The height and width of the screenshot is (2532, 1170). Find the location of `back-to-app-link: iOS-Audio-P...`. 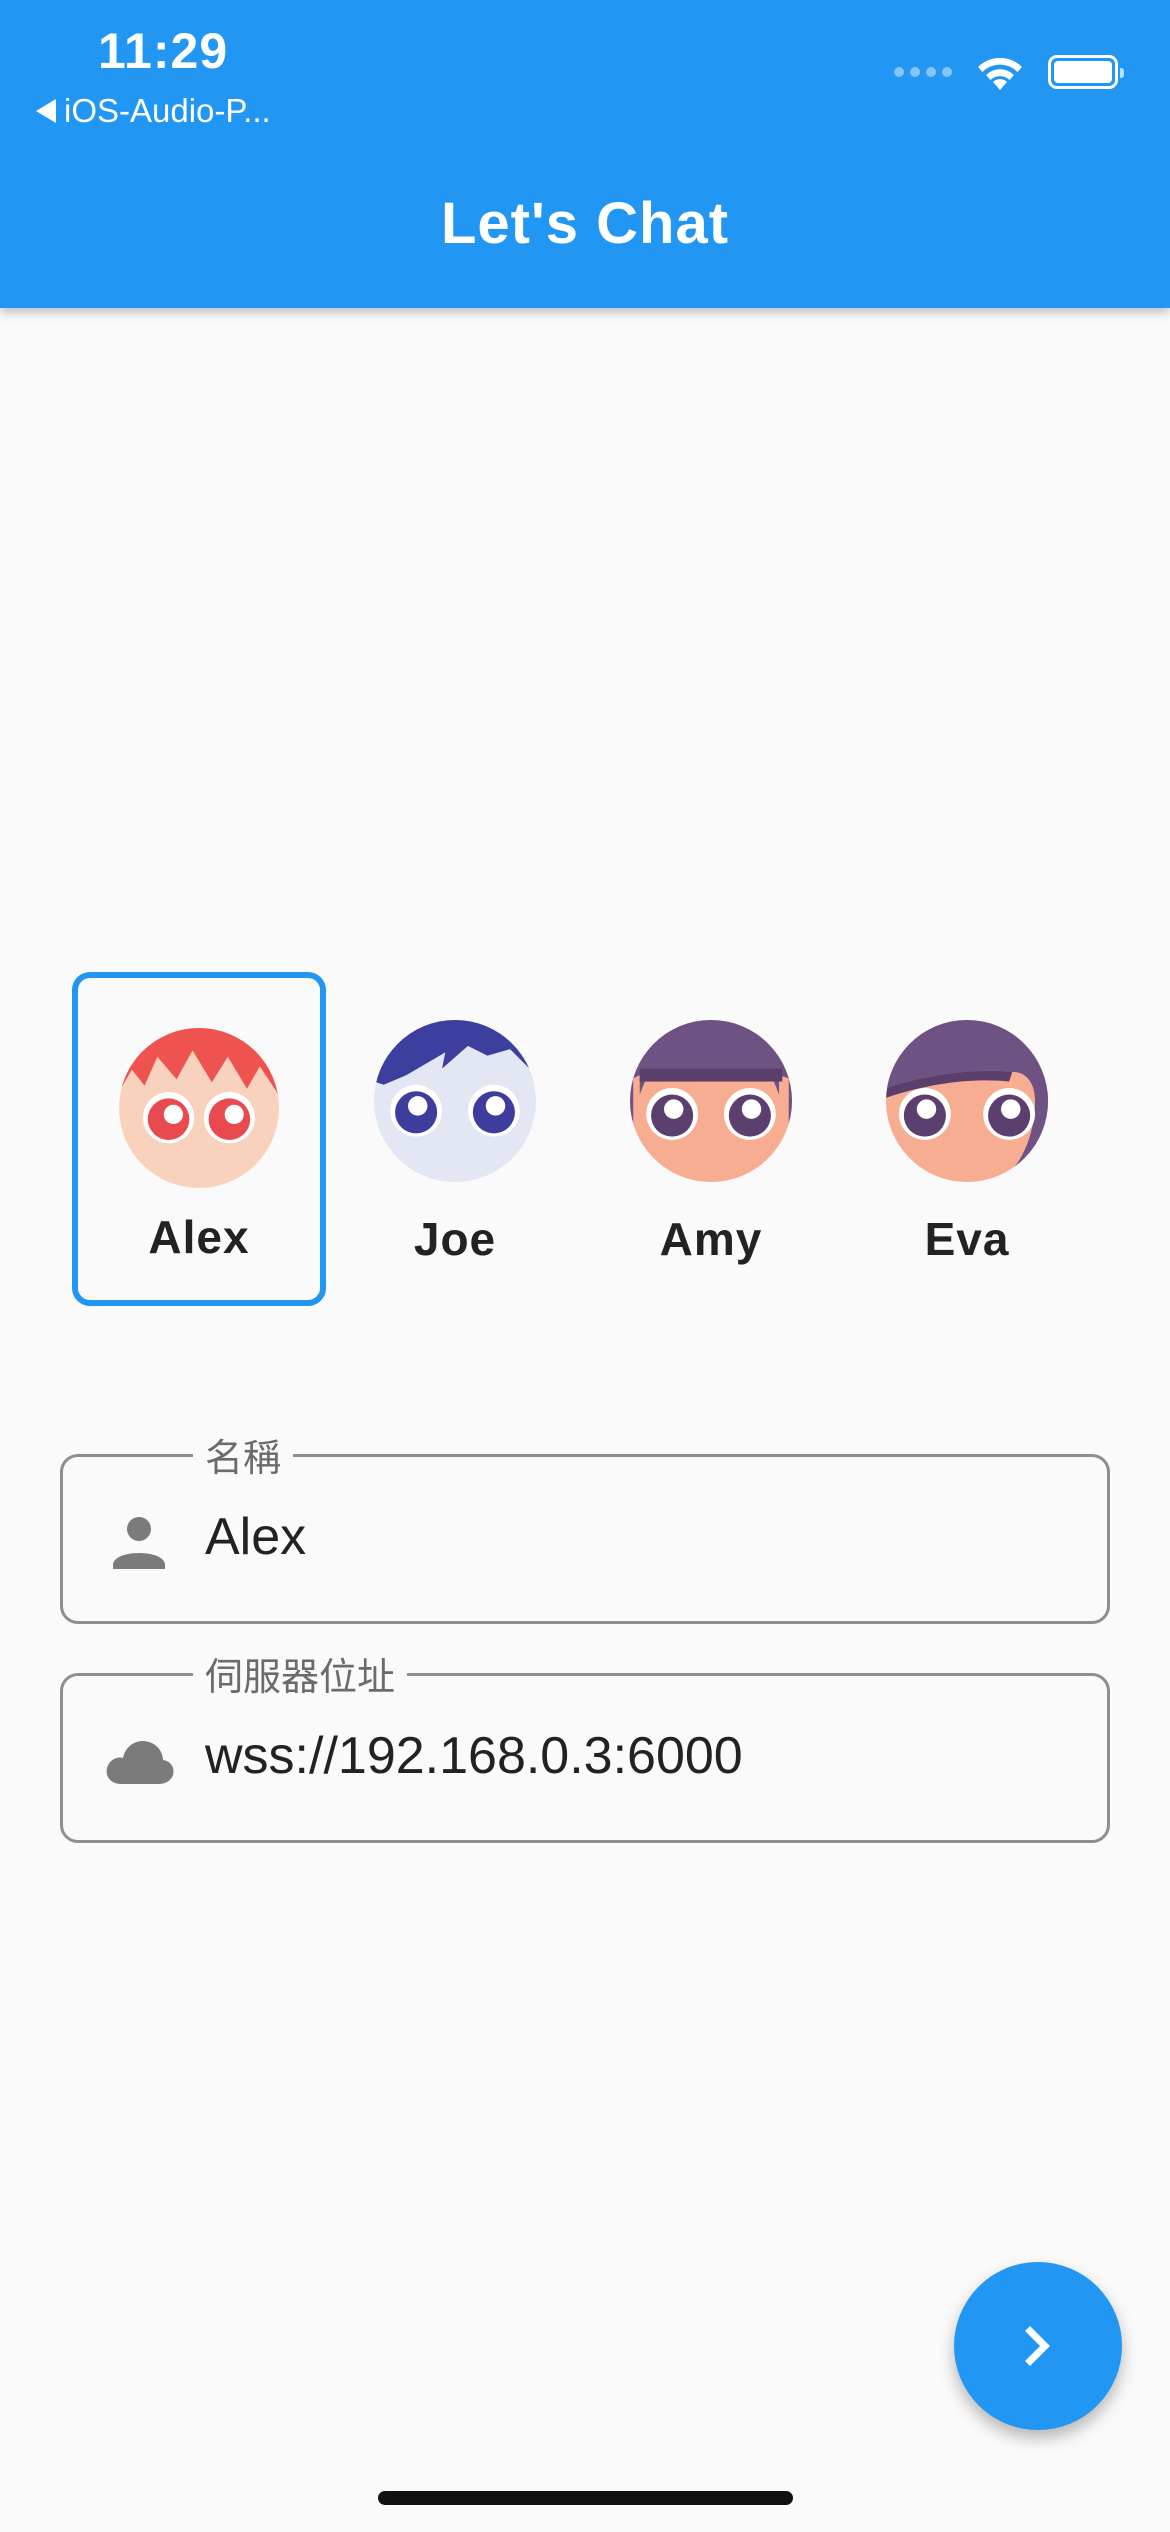

back-to-app-link: iOS-Audio-P... is located at coordinates (153, 111).